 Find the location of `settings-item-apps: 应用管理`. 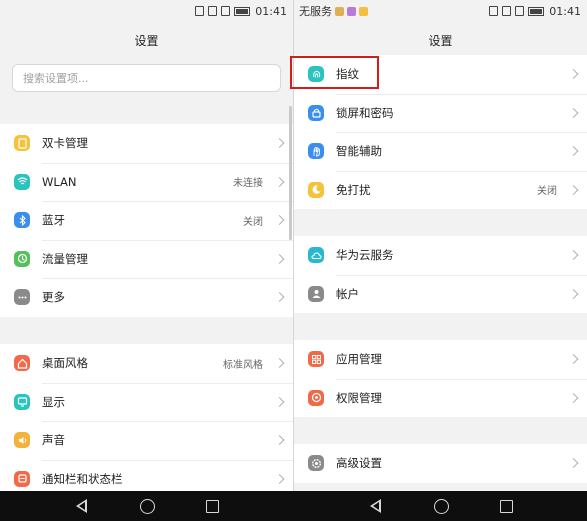

settings-item-apps: 应用管理 is located at coordinates (440, 359).